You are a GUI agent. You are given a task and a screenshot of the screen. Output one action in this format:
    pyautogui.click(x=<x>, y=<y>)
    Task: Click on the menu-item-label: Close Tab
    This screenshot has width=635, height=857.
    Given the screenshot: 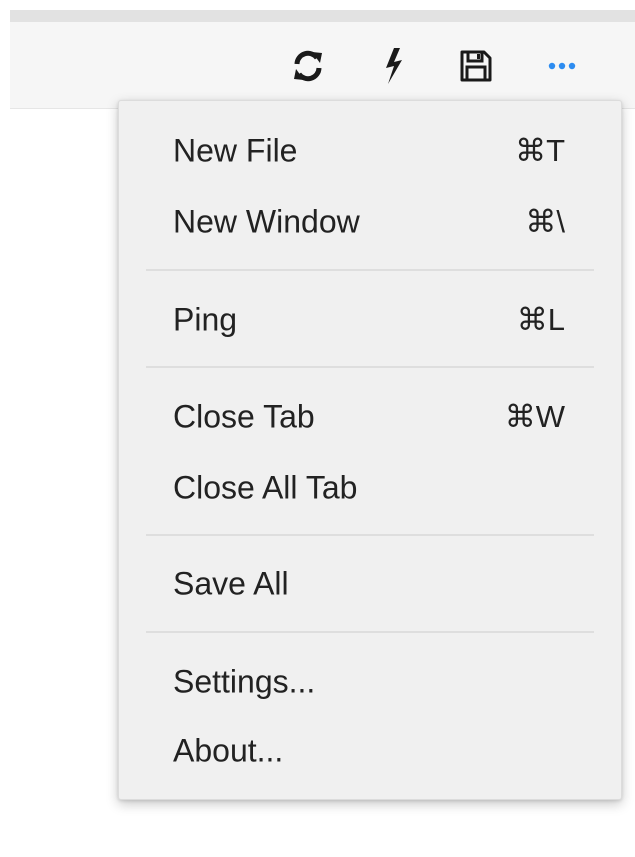 What is the action you would take?
    pyautogui.click(x=244, y=416)
    